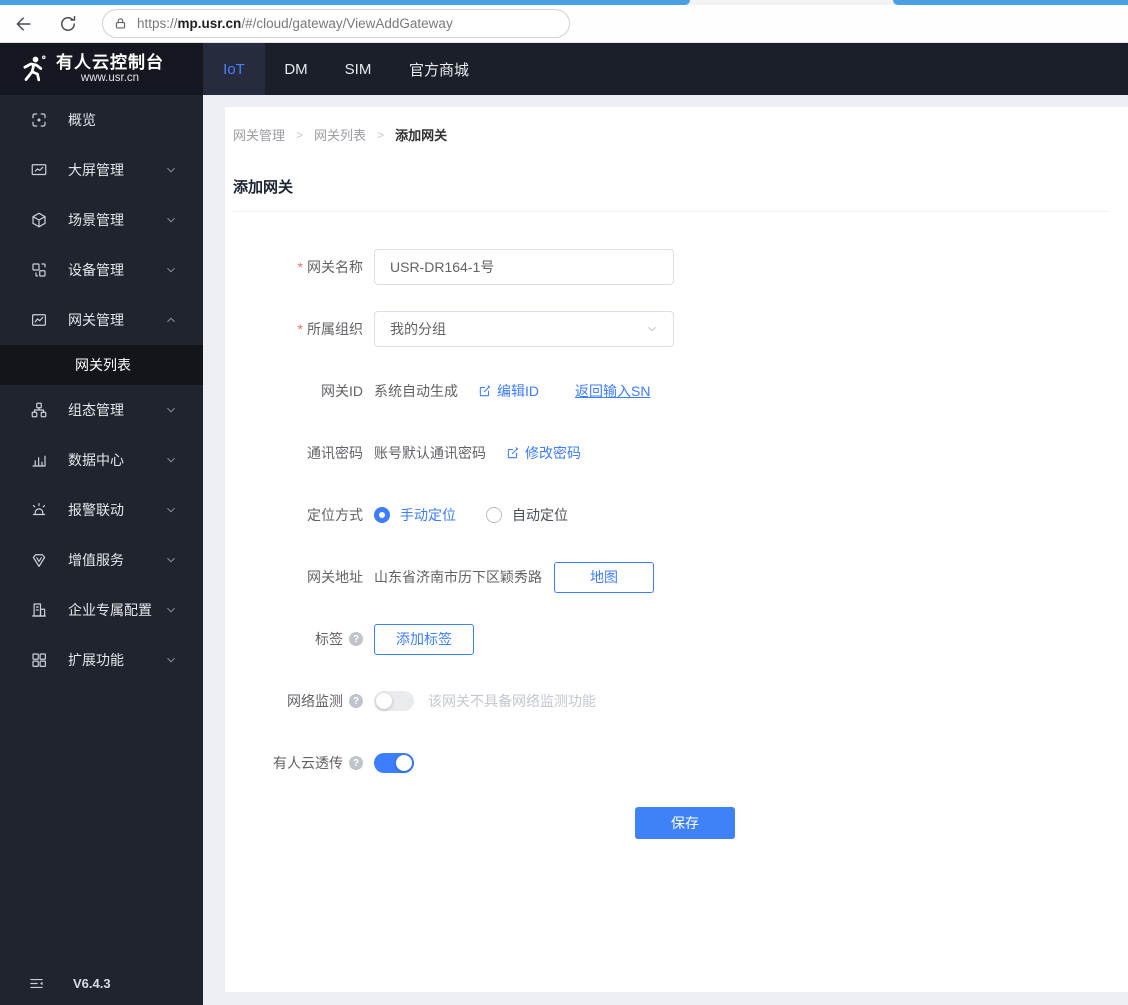  Describe the element at coordinates (871, 823) in the screenshot. I see `save-row: 保存` at that location.